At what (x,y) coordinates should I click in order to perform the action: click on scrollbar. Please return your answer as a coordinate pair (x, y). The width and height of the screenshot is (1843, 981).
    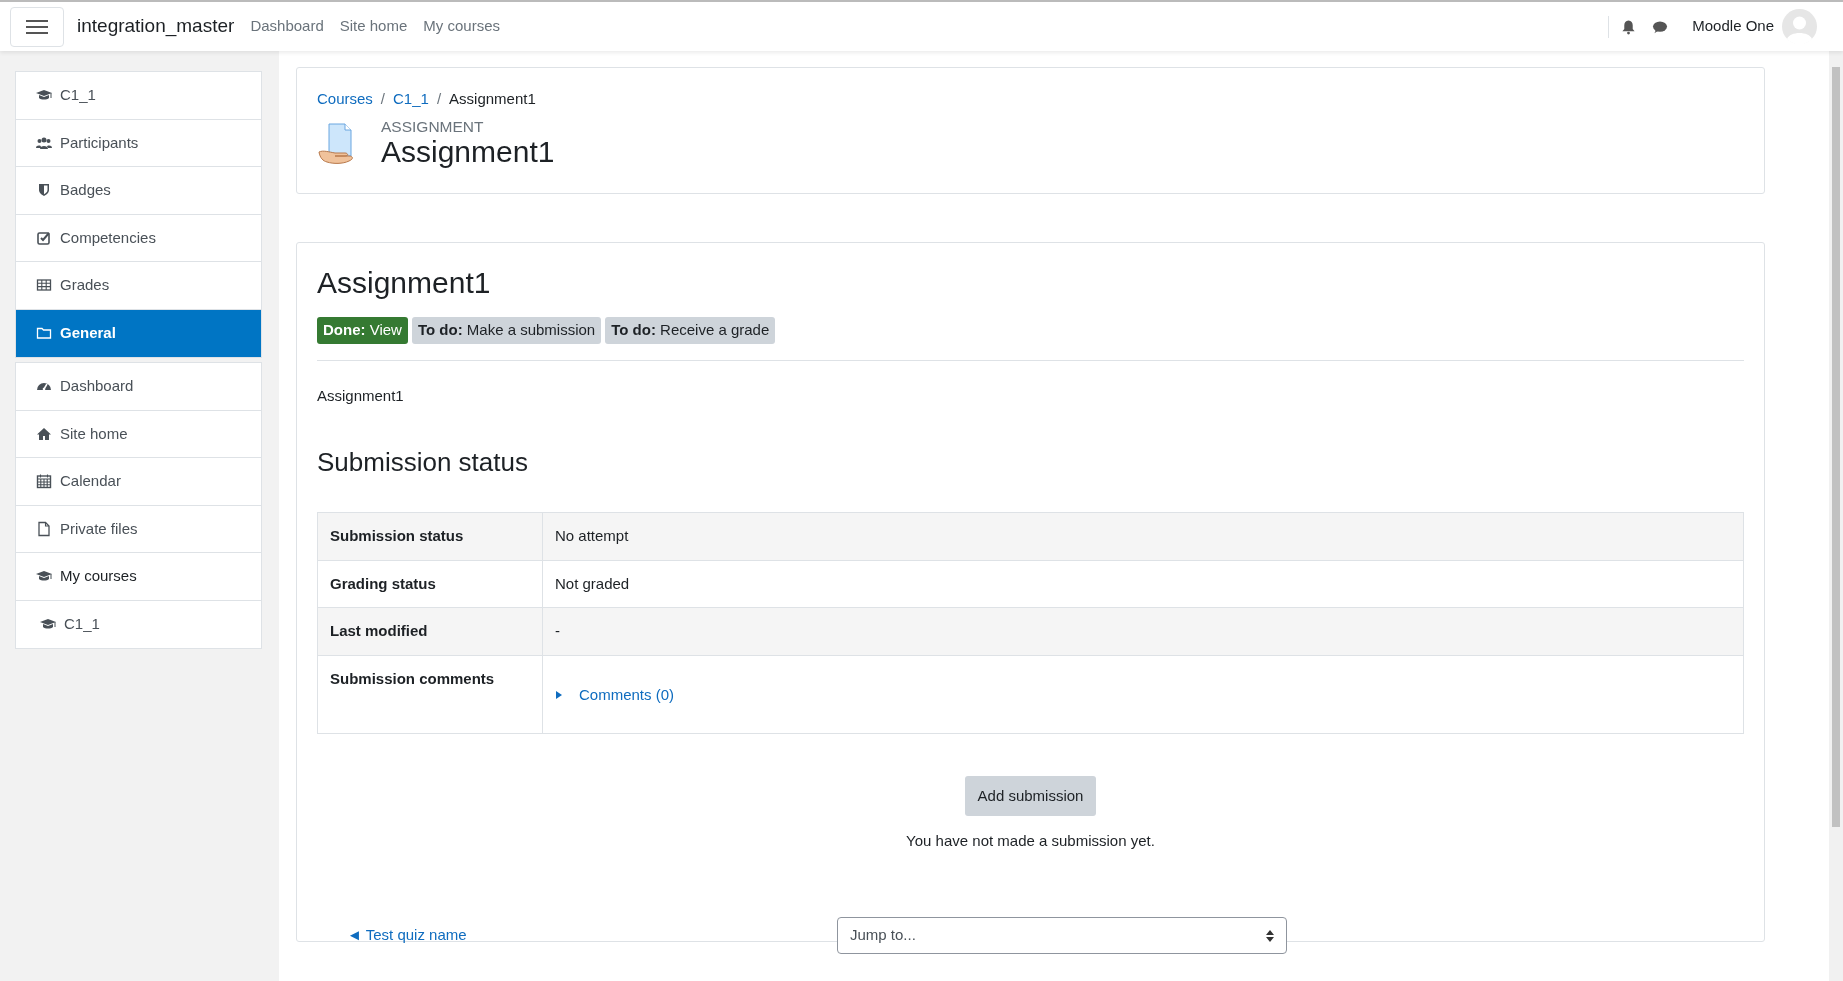
    Looking at the image, I should click on (1836, 516).